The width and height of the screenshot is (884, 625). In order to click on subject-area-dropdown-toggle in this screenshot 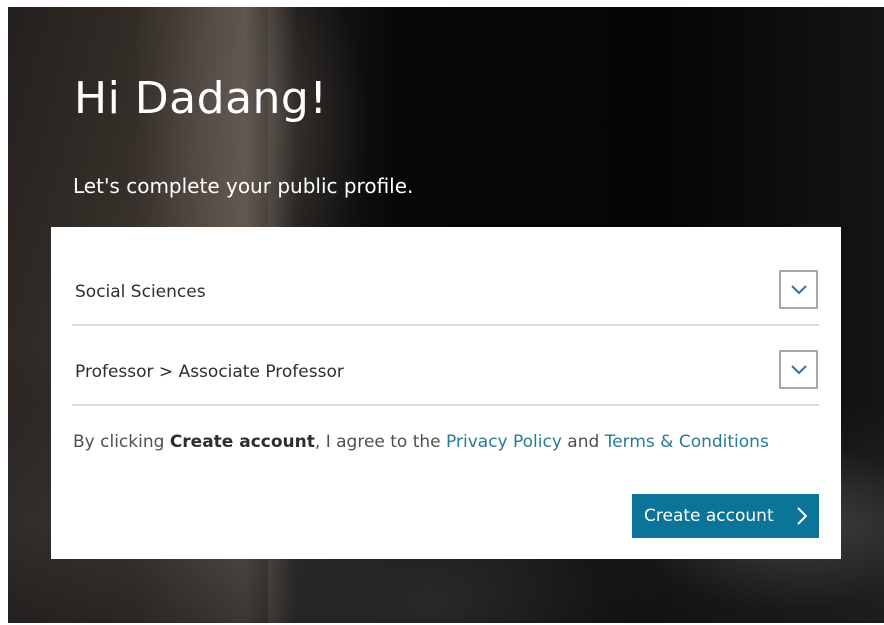, I will do `click(798, 289)`.